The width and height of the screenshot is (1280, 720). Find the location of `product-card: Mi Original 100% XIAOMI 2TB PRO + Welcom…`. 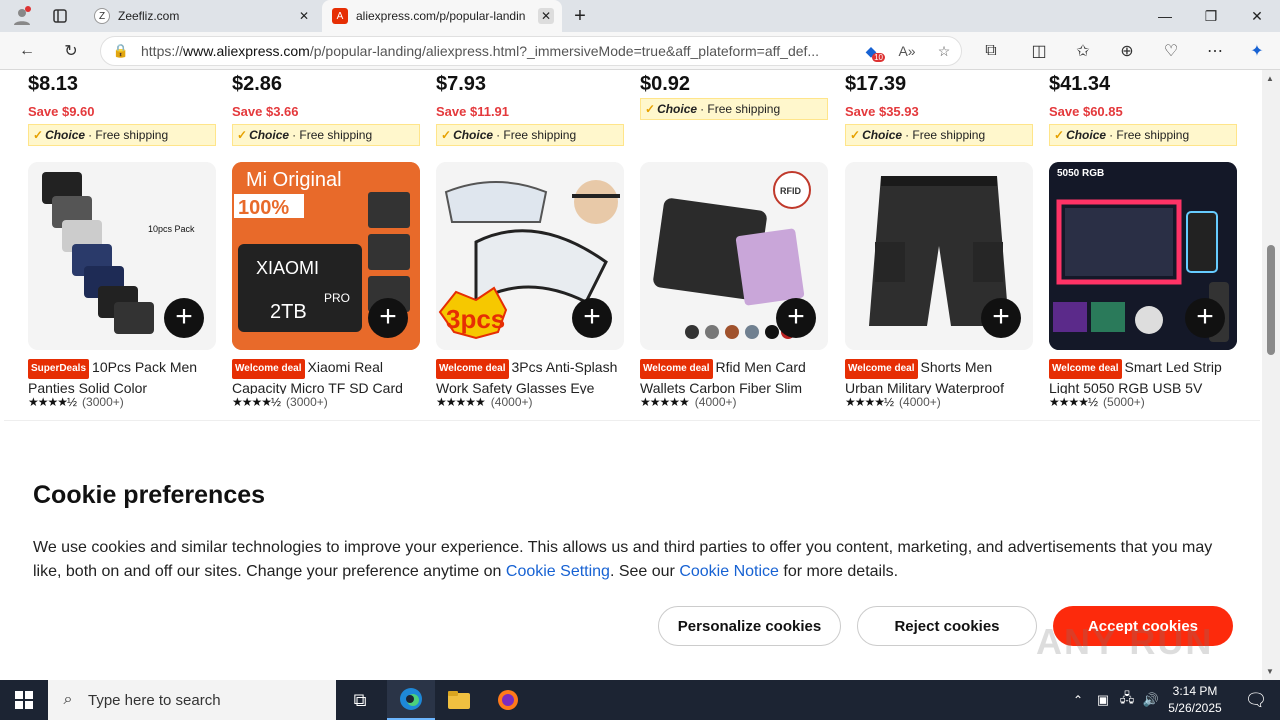

product-card: Mi Original 100% XIAOMI 2TB PRO + Welcom… is located at coordinates (326, 285).